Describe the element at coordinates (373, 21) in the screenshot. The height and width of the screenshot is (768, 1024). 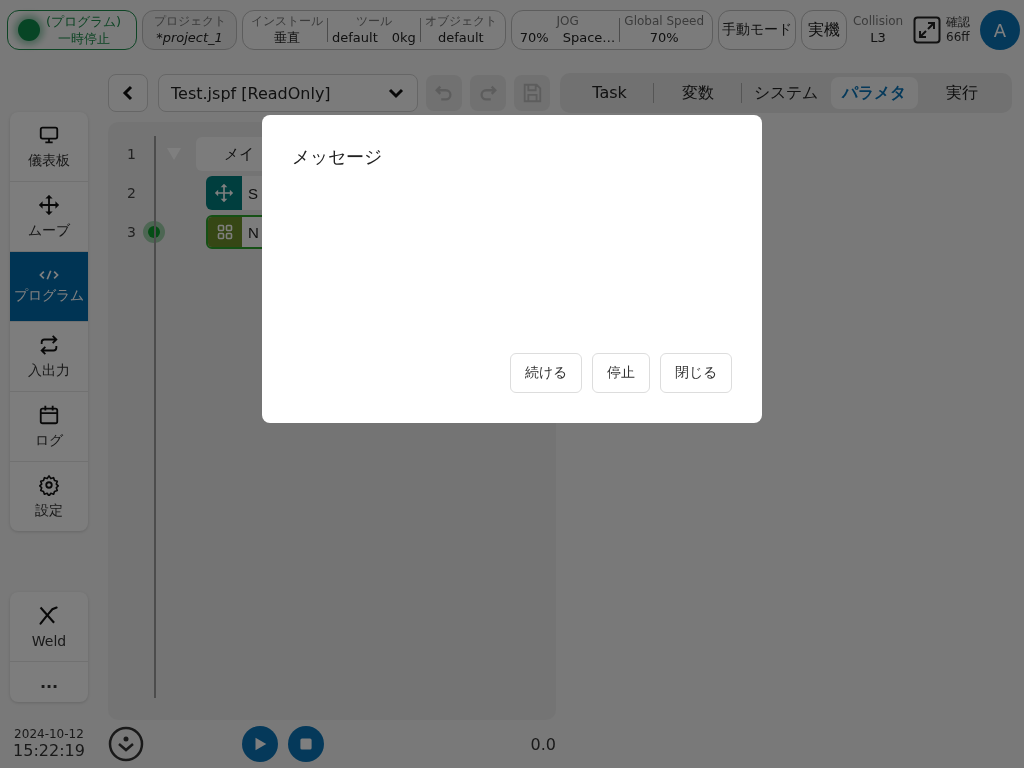
I see `info-label: ツール` at that location.